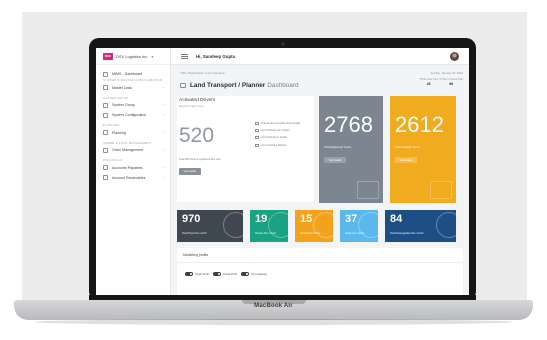  What do you see at coordinates (368, 190) in the screenshot?
I see `truck-icon` at bounding box center [368, 190].